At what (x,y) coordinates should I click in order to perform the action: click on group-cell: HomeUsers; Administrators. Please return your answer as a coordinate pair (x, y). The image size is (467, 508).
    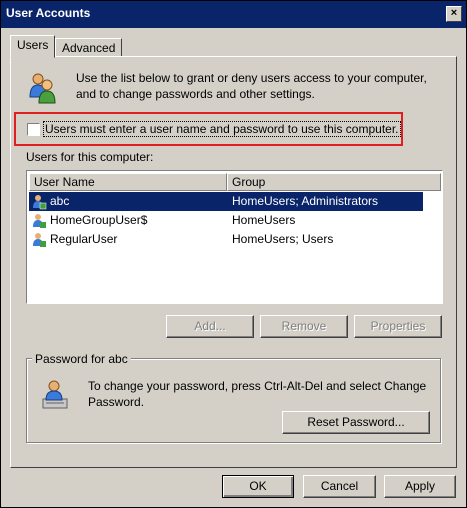
    Looking at the image, I should click on (305, 201).